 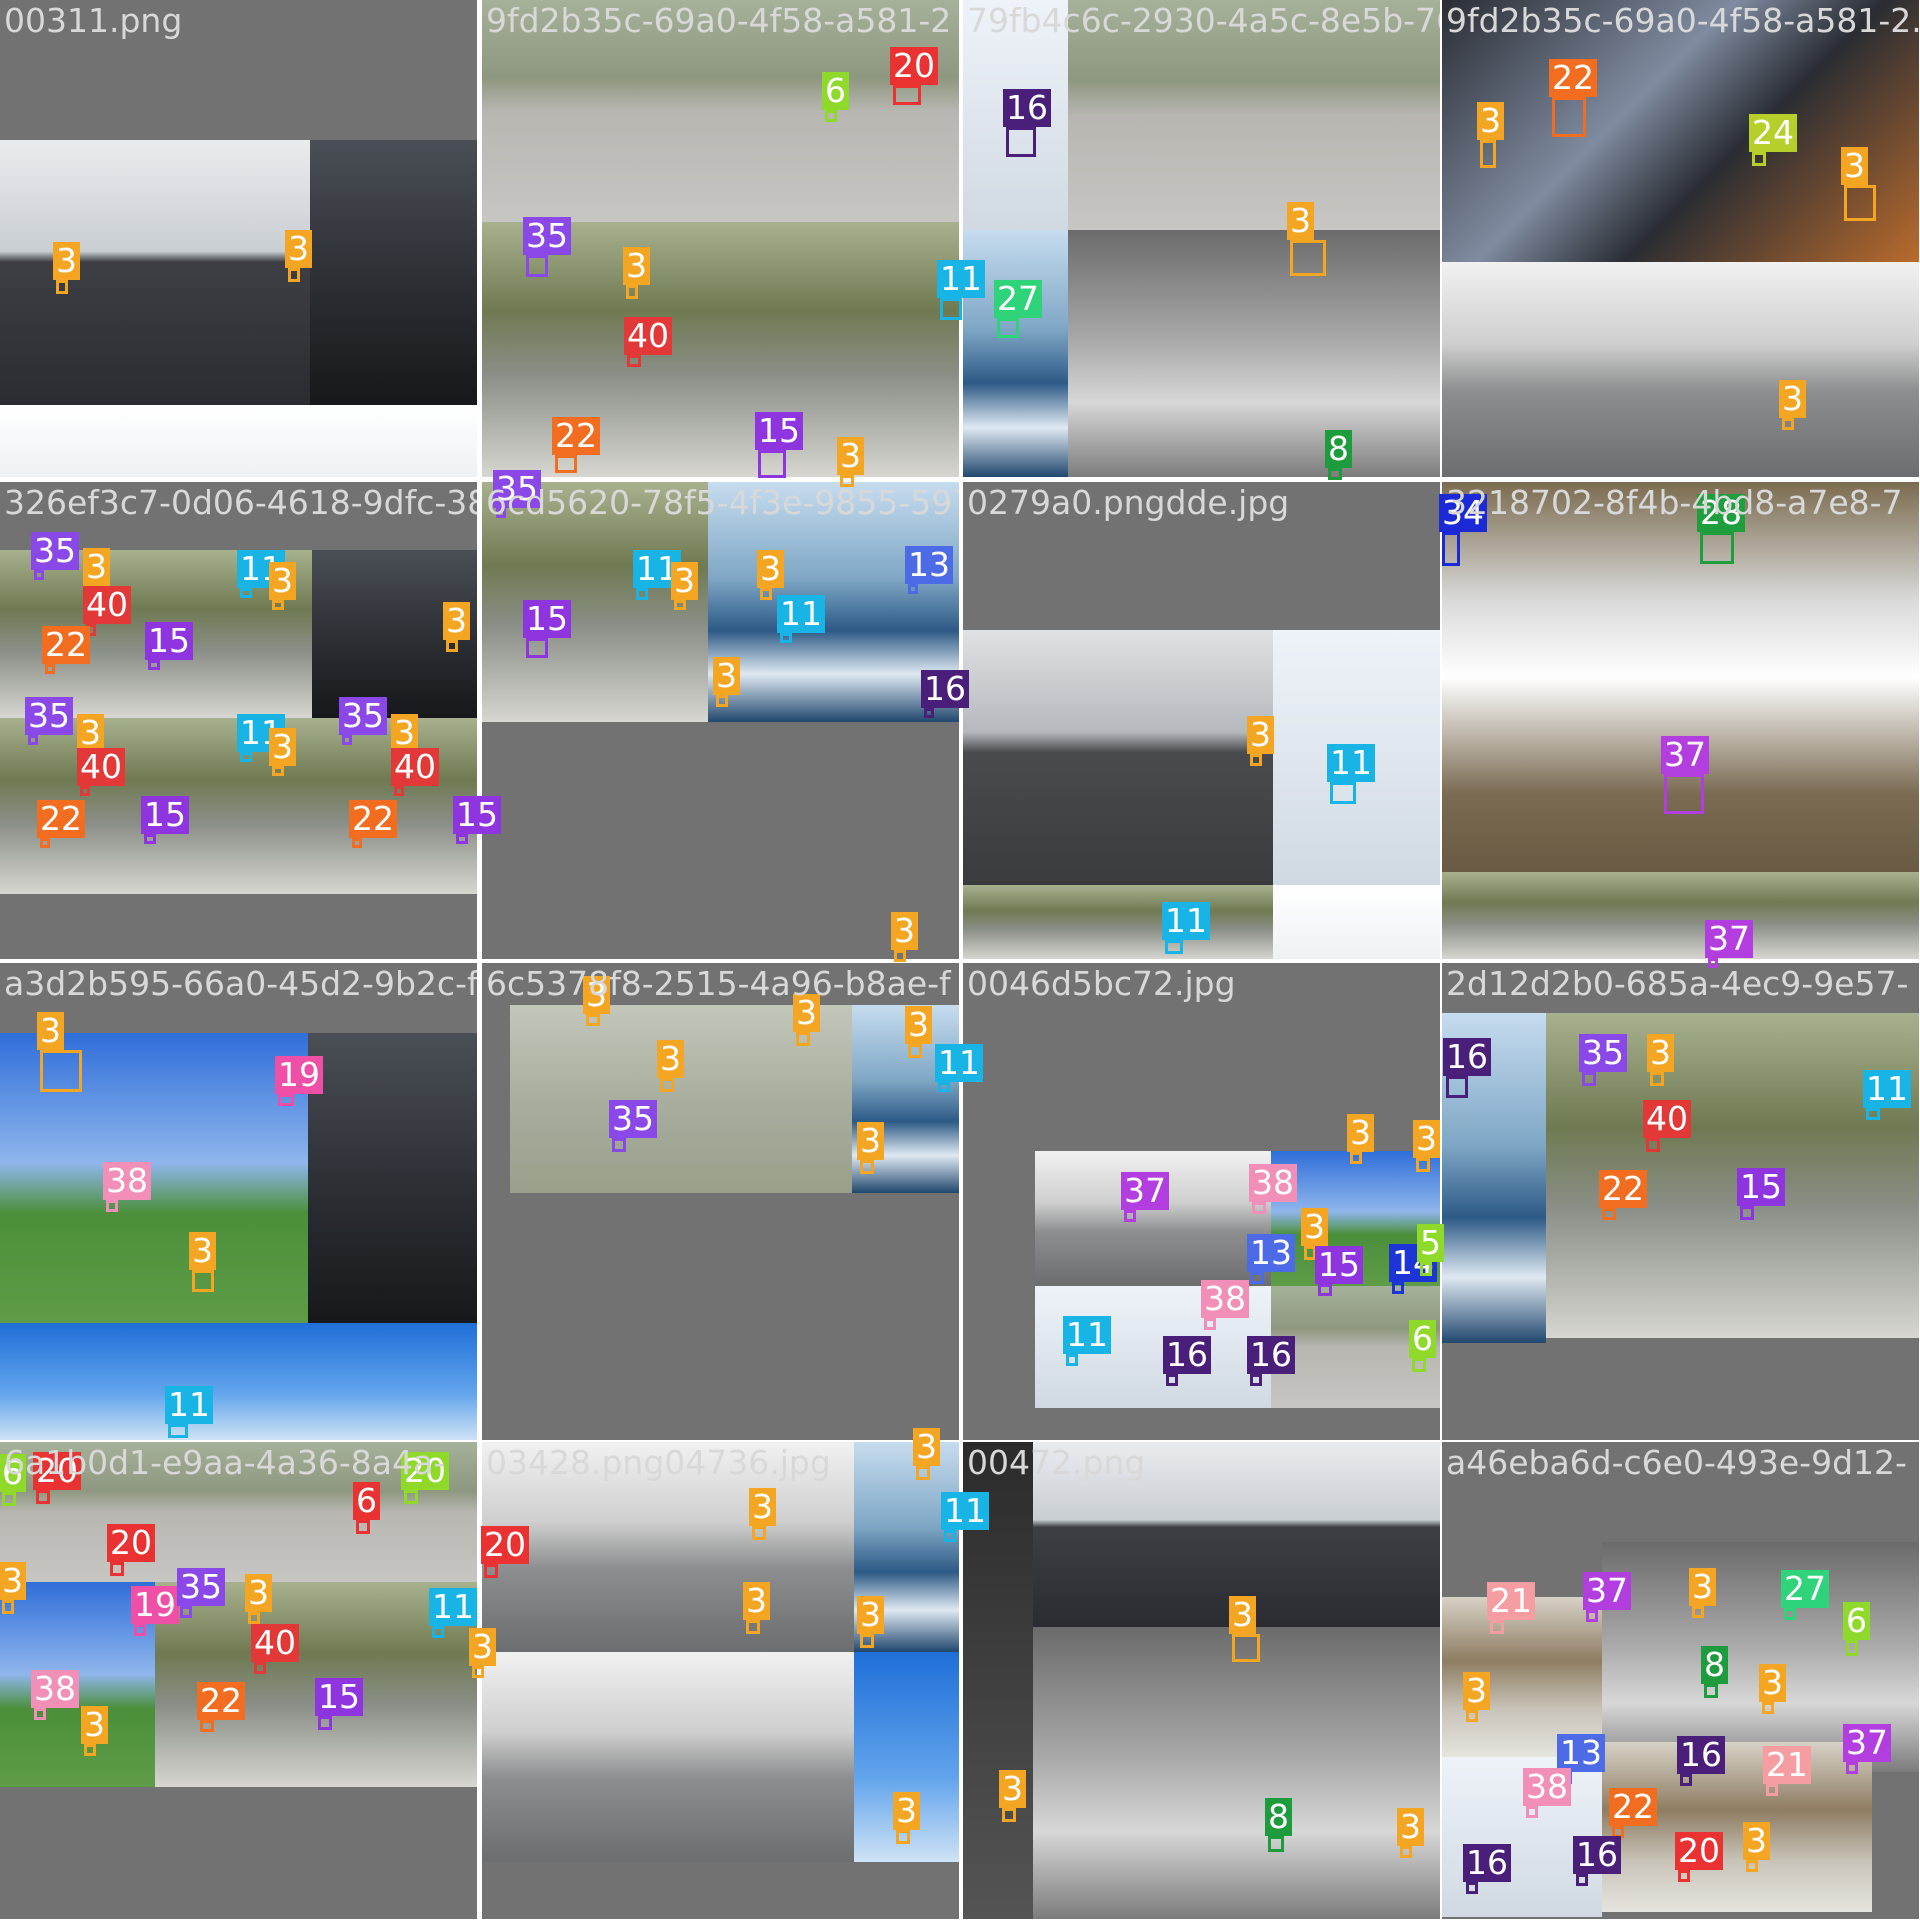 I want to click on detection-box: 38, so click(x=55, y=1695).